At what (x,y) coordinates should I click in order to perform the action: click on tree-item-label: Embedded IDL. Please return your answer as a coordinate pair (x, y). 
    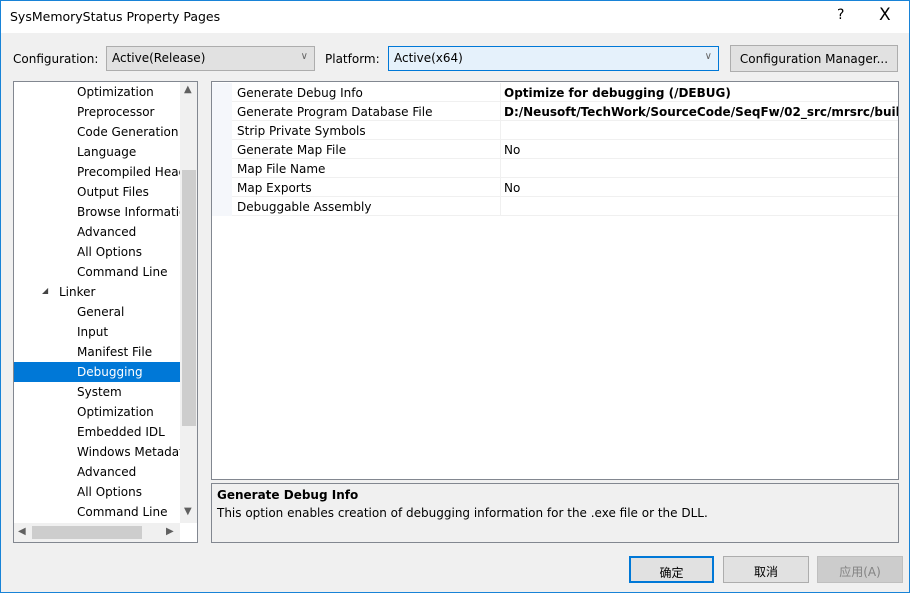
    Looking at the image, I should click on (121, 432).